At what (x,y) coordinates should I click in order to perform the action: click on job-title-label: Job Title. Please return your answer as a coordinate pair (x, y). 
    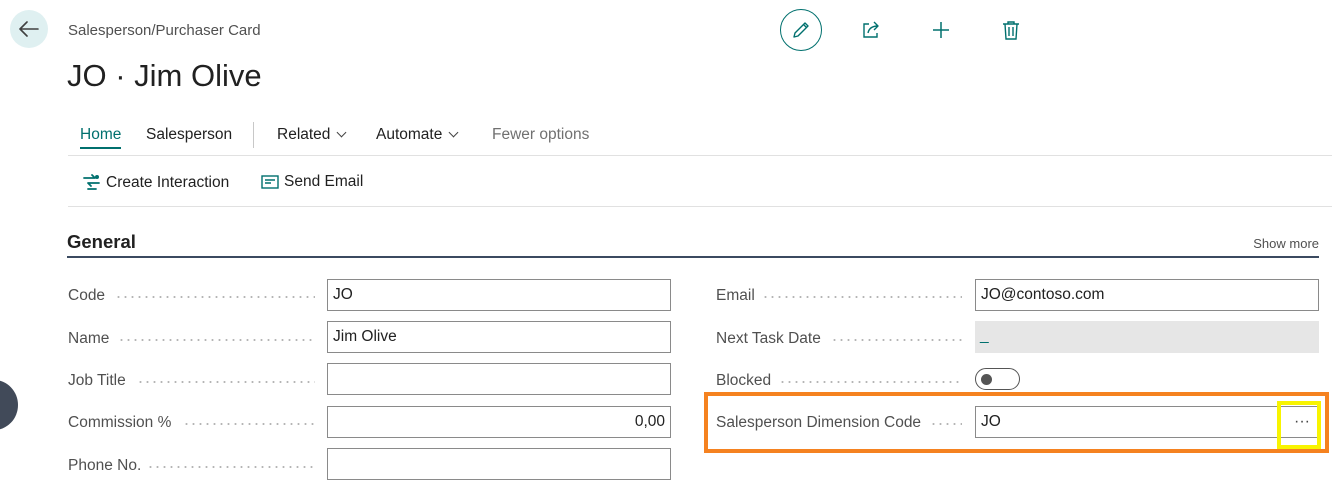
    Looking at the image, I should click on (97, 380).